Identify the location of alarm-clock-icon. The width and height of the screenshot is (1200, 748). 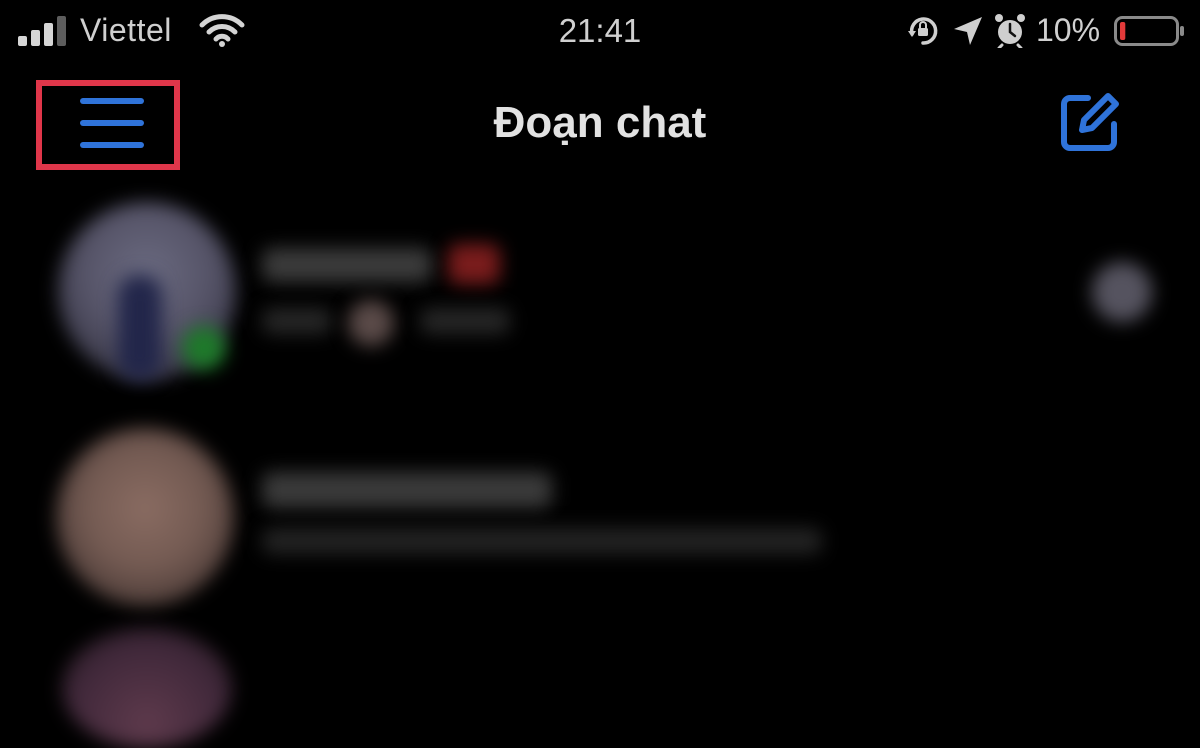
(1010, 31).